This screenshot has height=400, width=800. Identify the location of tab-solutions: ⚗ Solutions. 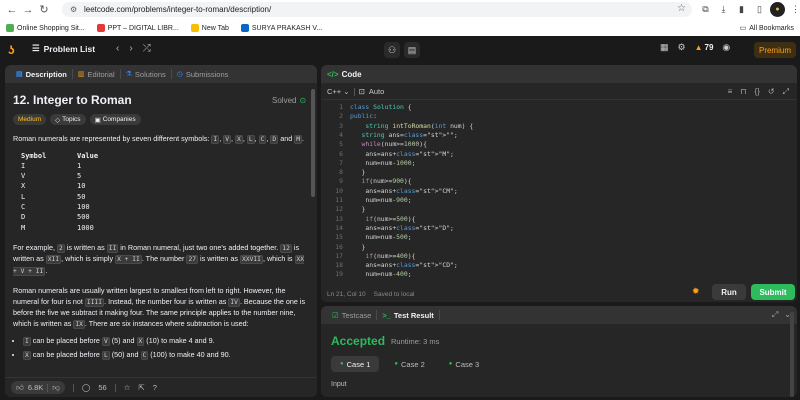
(146, 74).